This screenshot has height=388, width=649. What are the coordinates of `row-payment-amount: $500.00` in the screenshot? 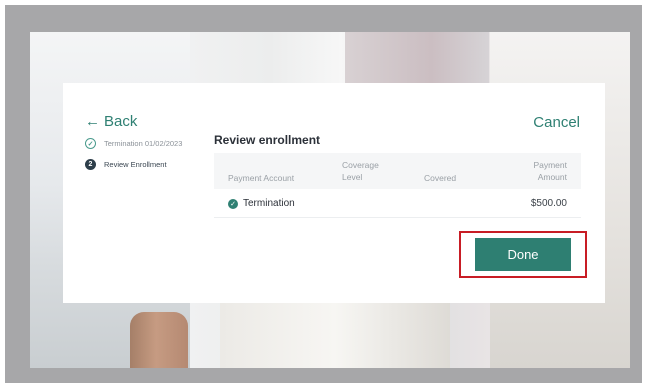 It's located at (548, 203).